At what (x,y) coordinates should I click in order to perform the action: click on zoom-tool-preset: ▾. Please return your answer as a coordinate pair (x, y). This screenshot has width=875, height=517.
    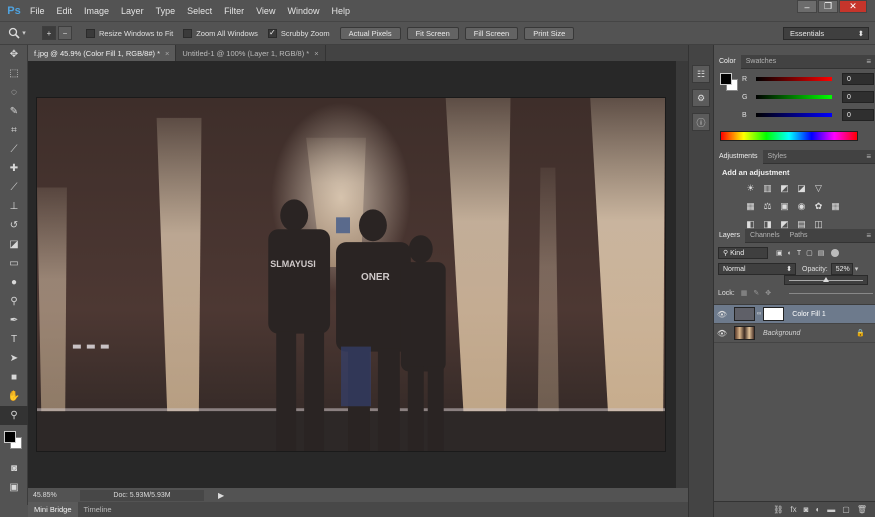
    Looking at the image, I should click on (17, 33).